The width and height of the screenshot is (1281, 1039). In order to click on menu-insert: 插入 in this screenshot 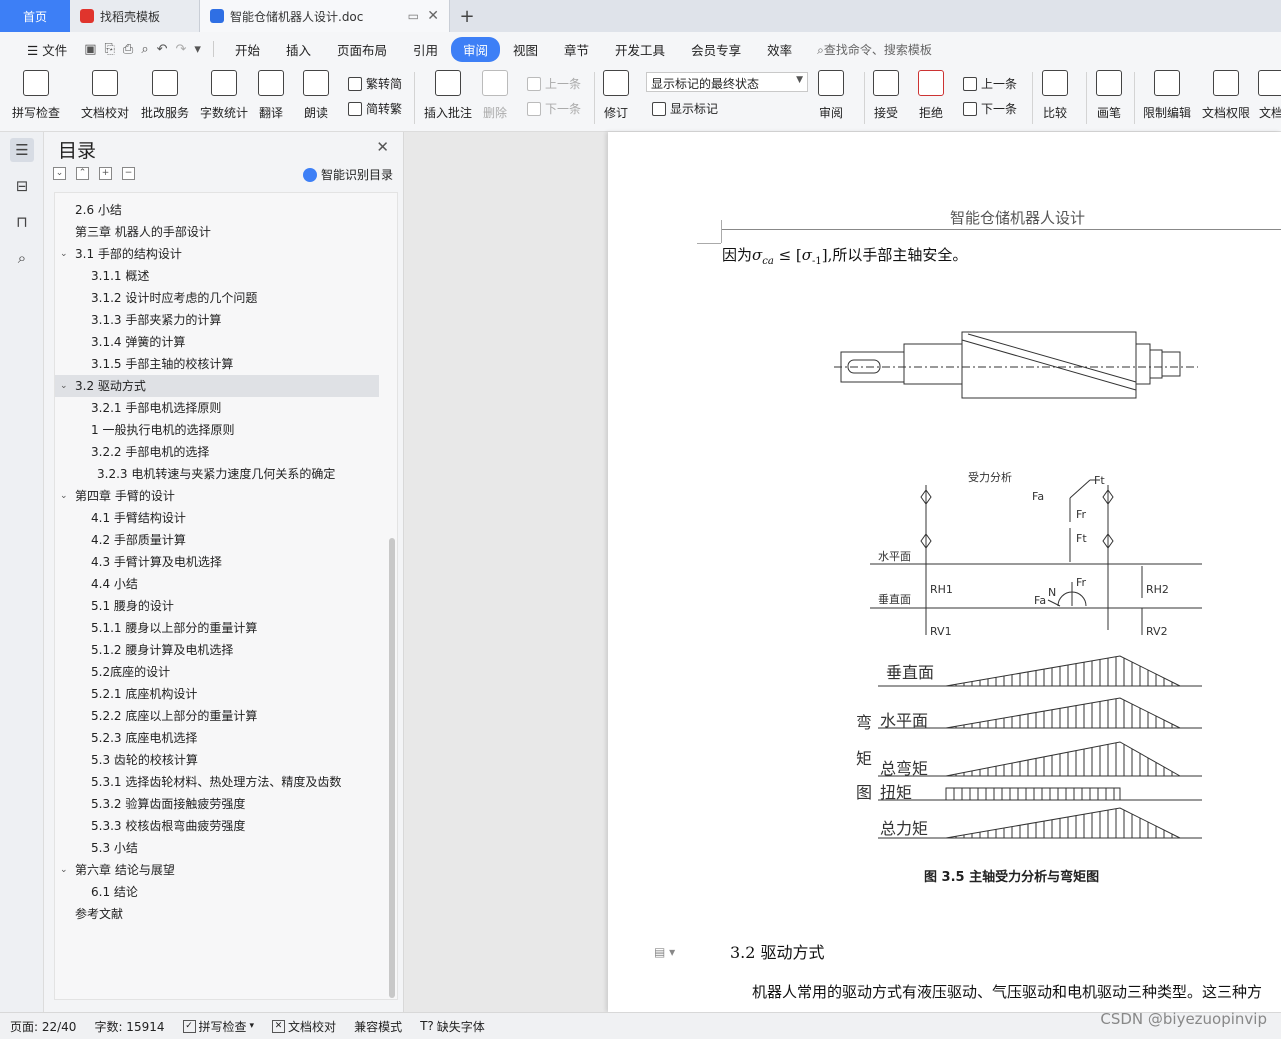, I will do `click(298, 49)`.